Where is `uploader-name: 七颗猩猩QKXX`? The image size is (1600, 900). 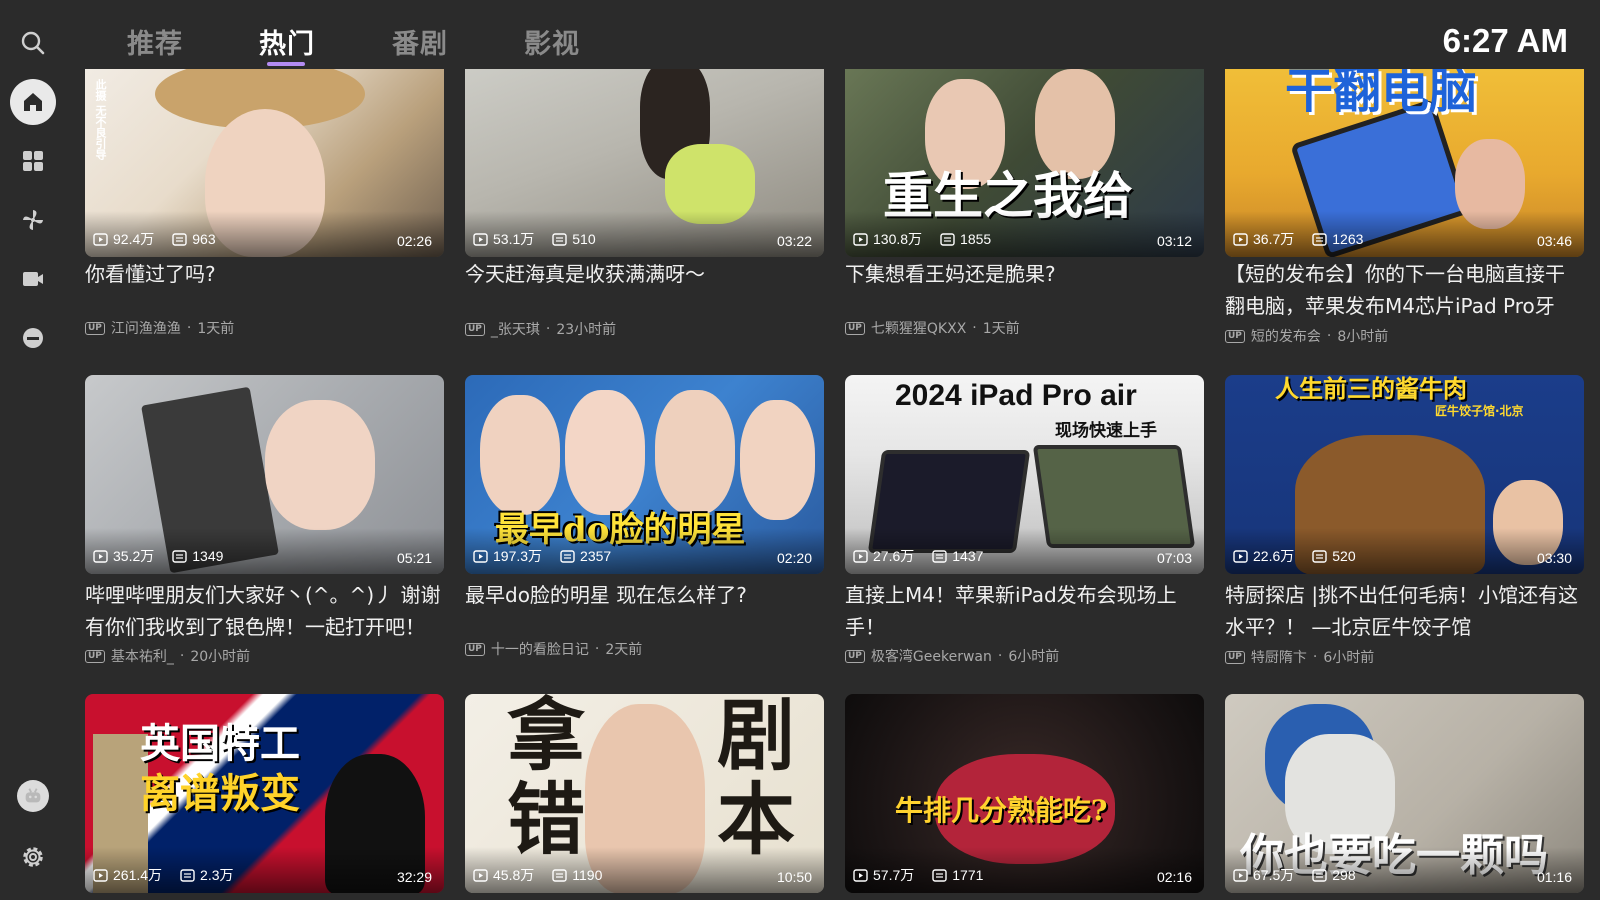 uploader-name: 七颗猩猩QKXX is located at coordinates (918, 328).